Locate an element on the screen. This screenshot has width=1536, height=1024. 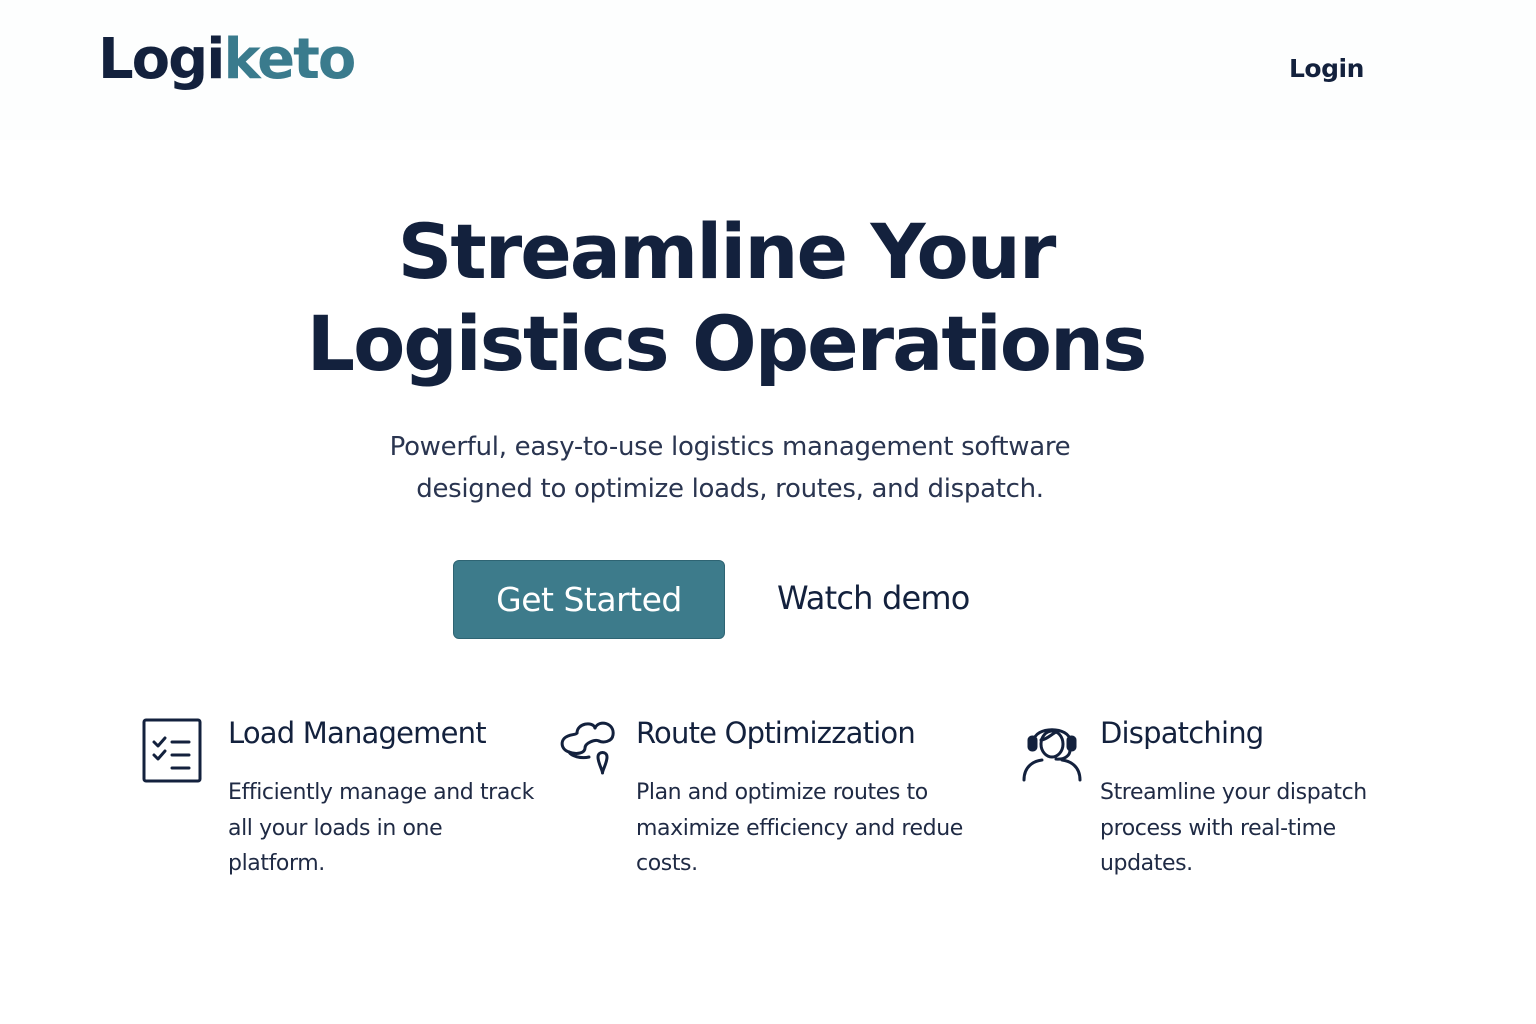
feature-description-line: platform. is located at coordinates (276, 863).